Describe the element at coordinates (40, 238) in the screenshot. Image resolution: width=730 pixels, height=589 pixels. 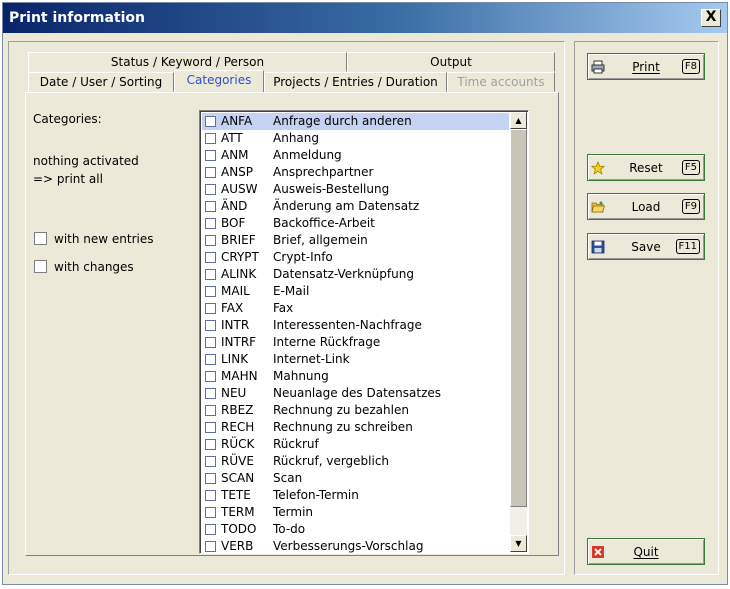
I see `with-new-entries-checkbox` at that location.